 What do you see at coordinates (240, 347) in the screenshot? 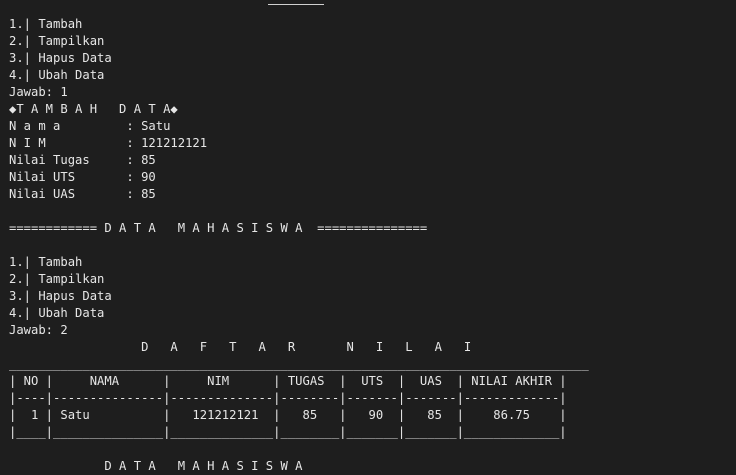
I see `daftar-nilai-heading: D A F T A R N I L A I` at bounding box center [240, 347].